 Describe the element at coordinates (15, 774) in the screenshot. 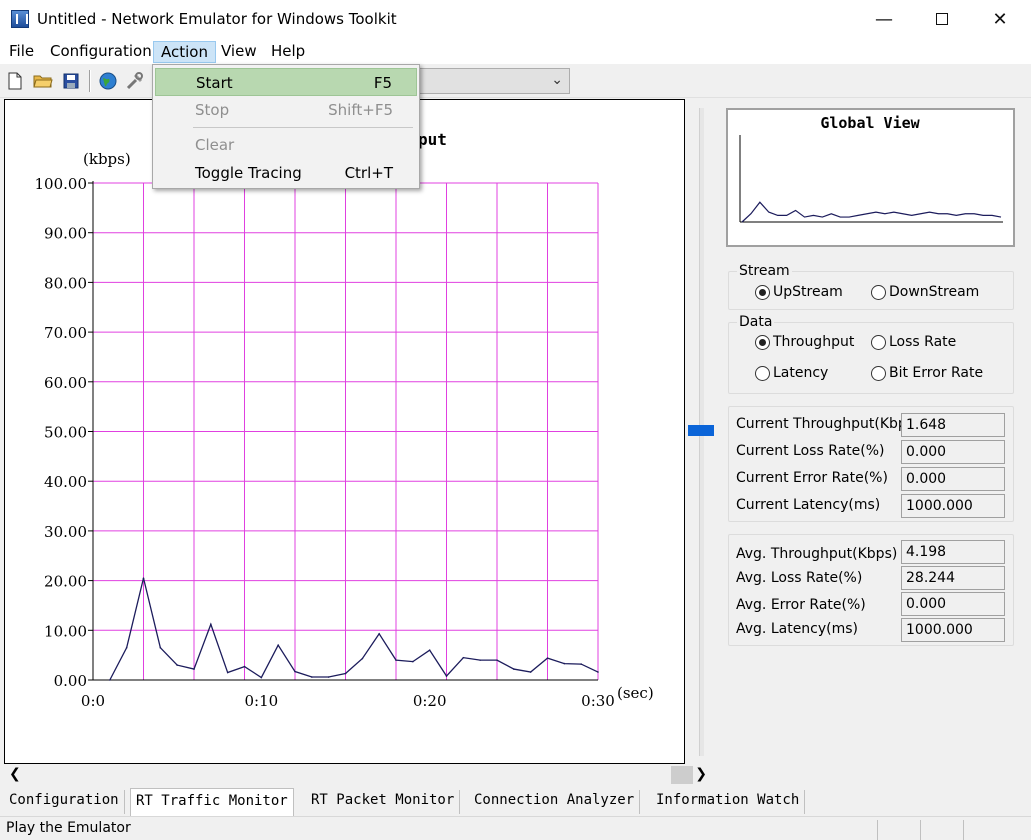

I see `scroll-left-icon: ❮` at that location.